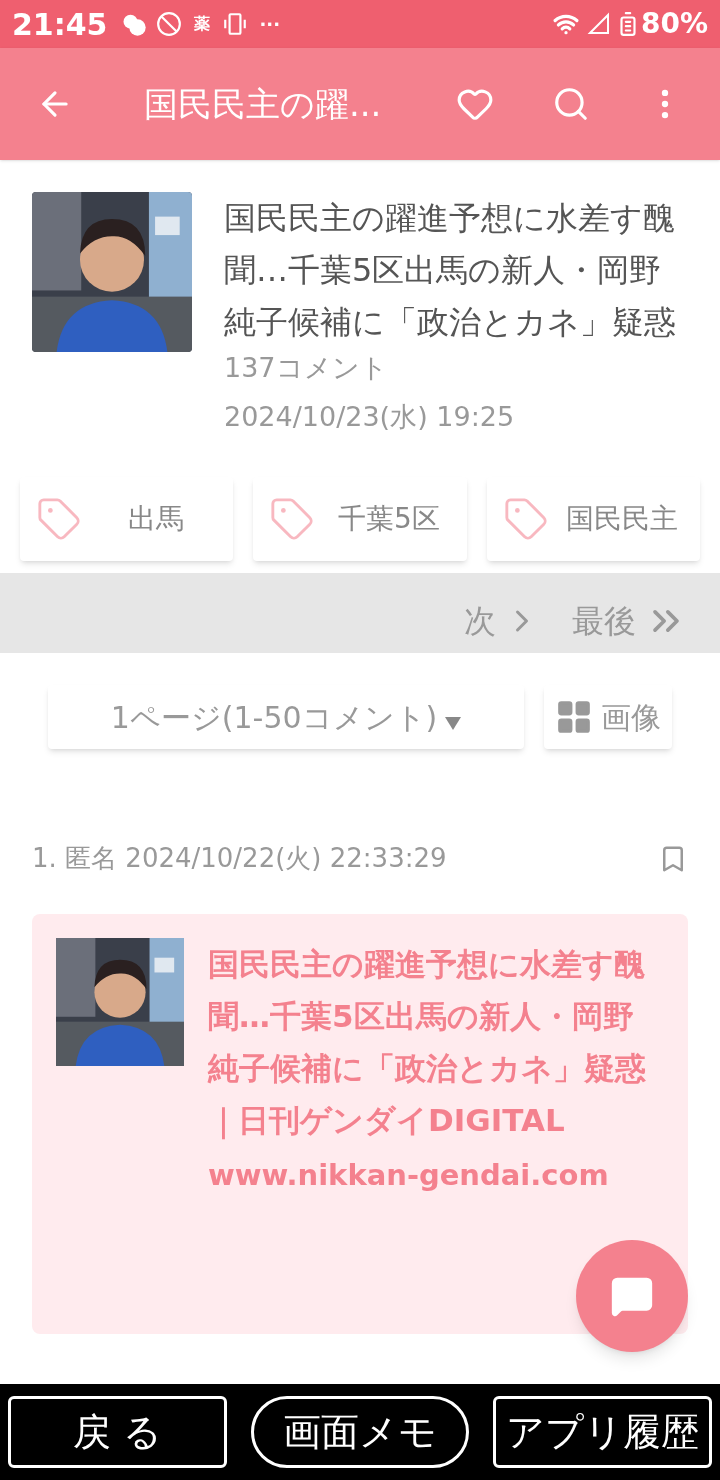 This screenshot has height=1480, width=720. What do you see at coordinates (240, 858) in the screenshot?
I see `comment-header: 1. 匿名 2024/10/22(火) 22:33:29` at bounding box center [240, 858].